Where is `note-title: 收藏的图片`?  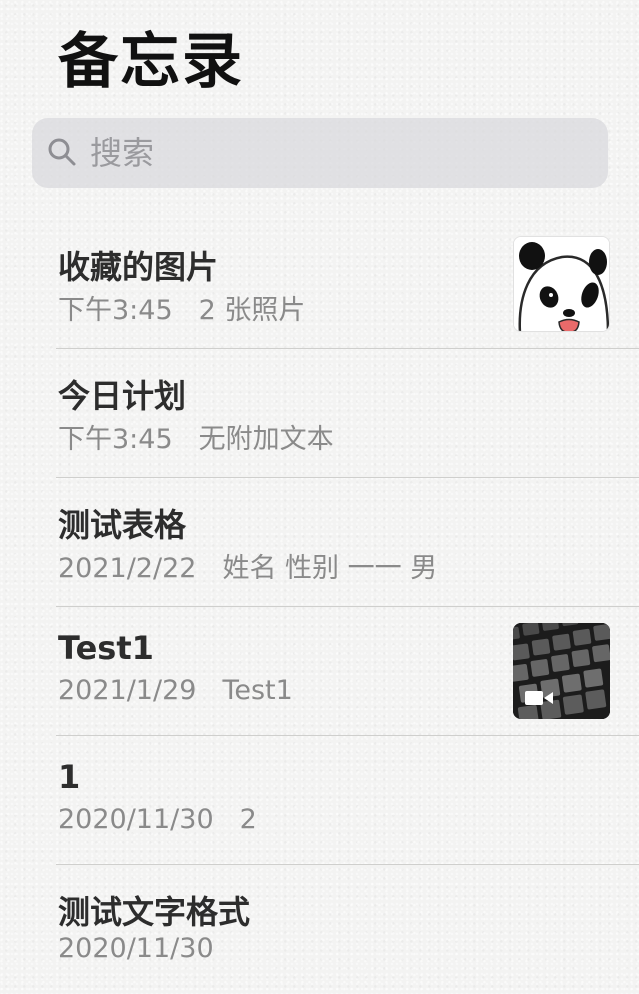
note-title: 收藏的图片 is located at coordinates (138, 267).